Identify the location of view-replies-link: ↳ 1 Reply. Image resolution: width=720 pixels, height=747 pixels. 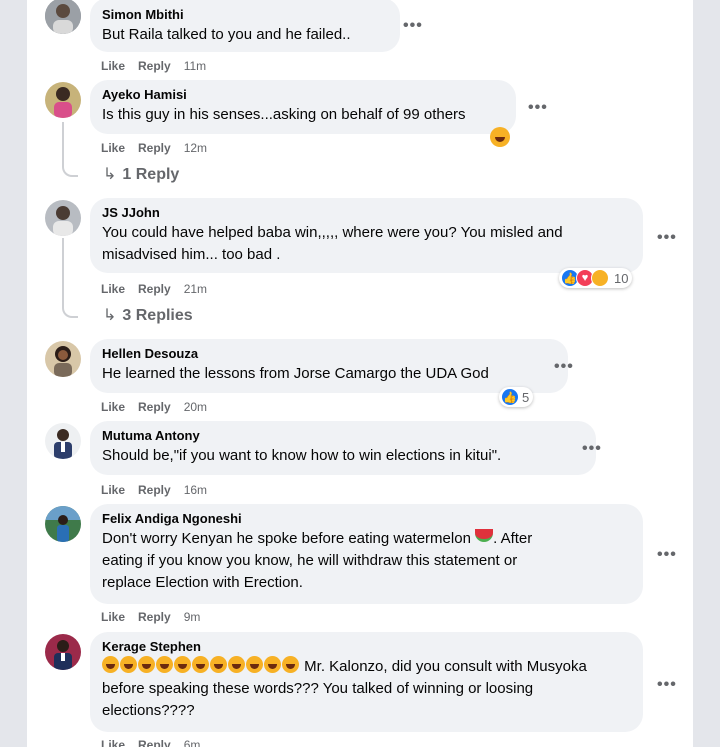
(141, 175).